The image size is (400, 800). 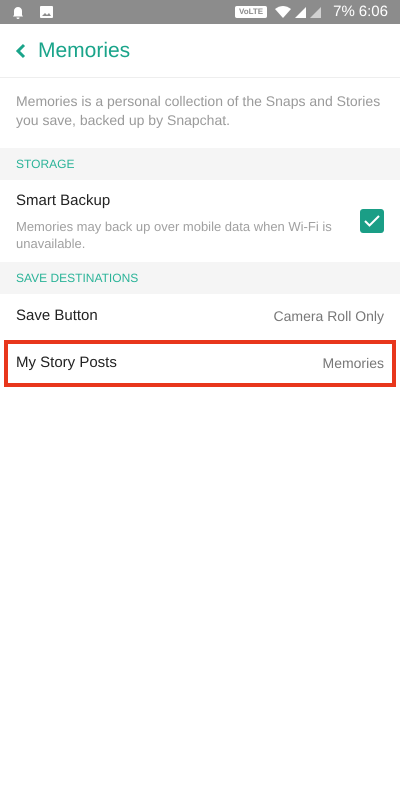 I want to click on bell-icon, so click(x=18, y=12).